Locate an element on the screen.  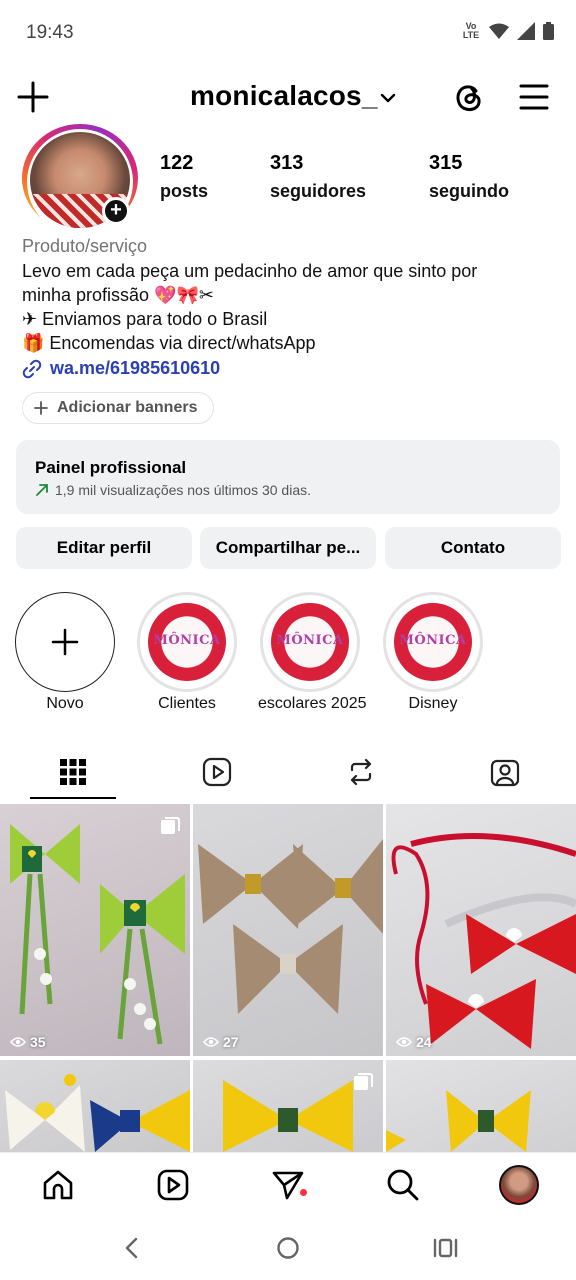
bio-line: 🎁 Encomendas via direct/whatsApp is located at coordinates (169, 343).